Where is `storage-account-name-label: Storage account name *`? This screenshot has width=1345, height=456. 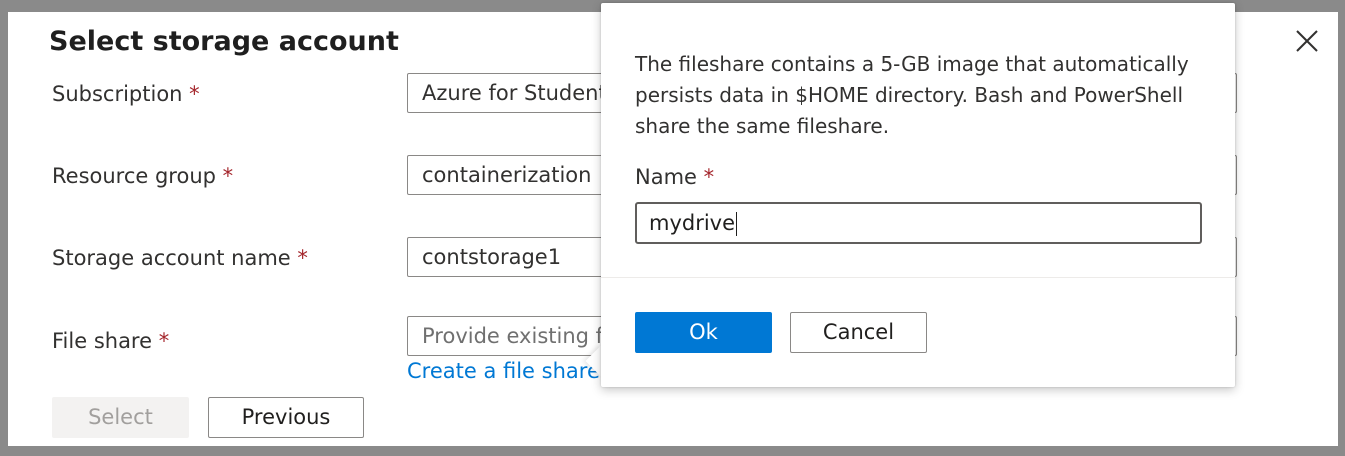
storage-account-name-label: Storage account name * is located at coordinates (180, 258).